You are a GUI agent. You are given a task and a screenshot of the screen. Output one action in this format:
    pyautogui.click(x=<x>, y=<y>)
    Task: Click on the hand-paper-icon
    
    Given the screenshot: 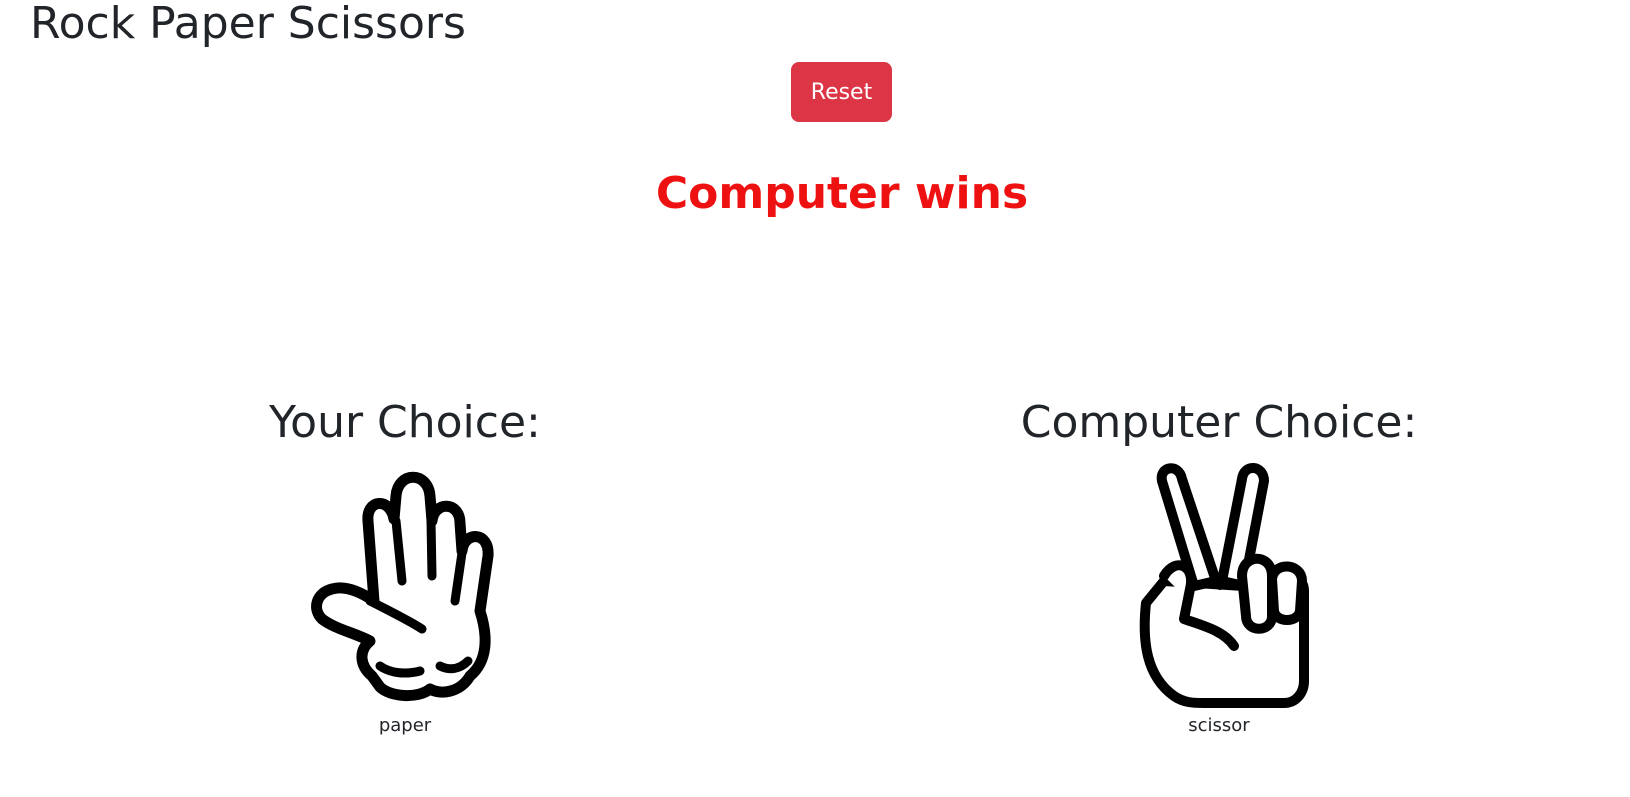 What is the action you would take?
    pyautogui.click(x=402, y=586)
    